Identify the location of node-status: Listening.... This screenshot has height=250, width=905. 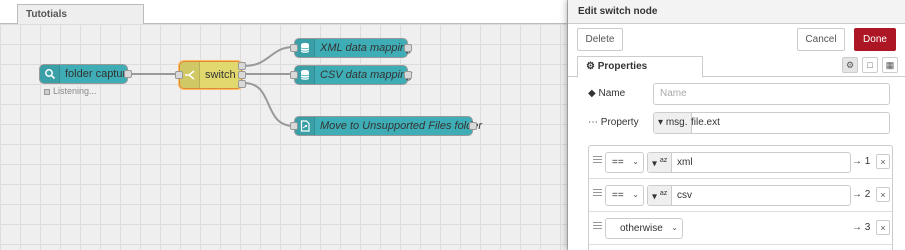
(70, 91).